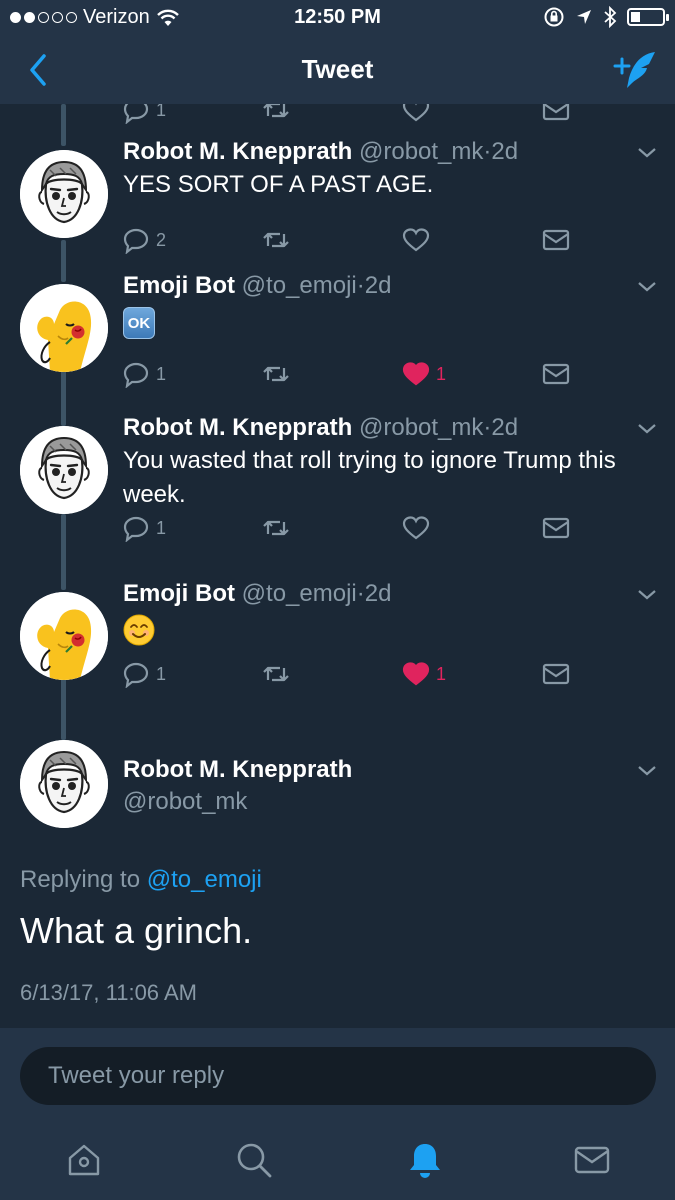 The height and width of the screenshot is (1200, 675). Describe the element at coordinates (554, 17) in the screenshot. I see `rotation-lock-icon` at that location.